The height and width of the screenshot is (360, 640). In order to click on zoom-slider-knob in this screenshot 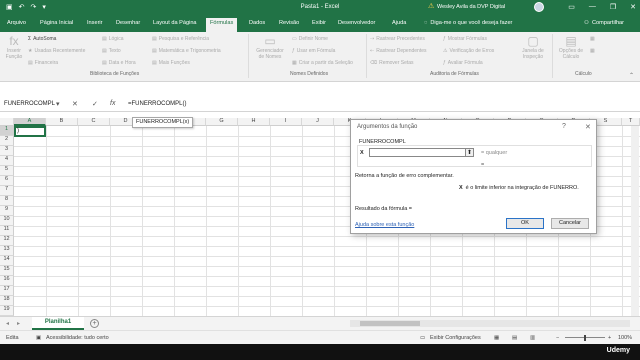, I will do `click(585, 338)`.